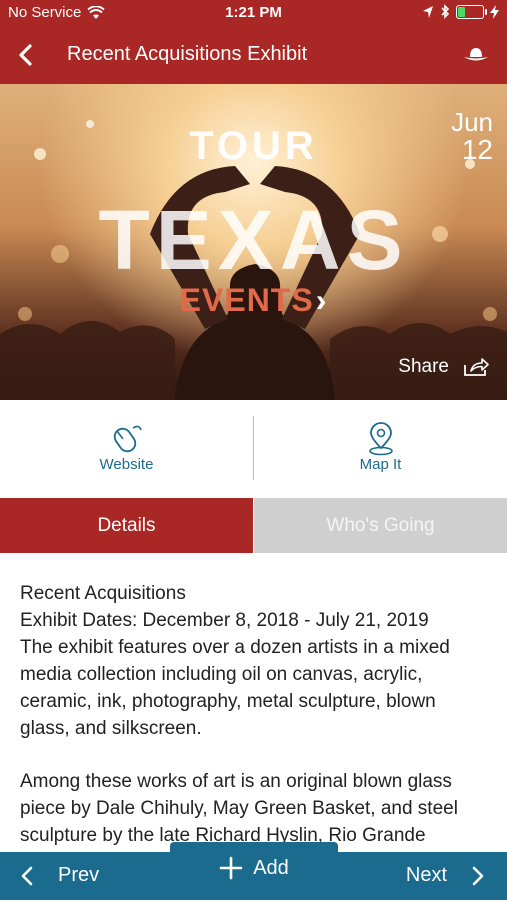 The width and height of the screenshot is (507, 902). What do you see at coordinates (79, 875) in the screenshot?
I see `prev-label: Prev` at bounding box center [79, 875].